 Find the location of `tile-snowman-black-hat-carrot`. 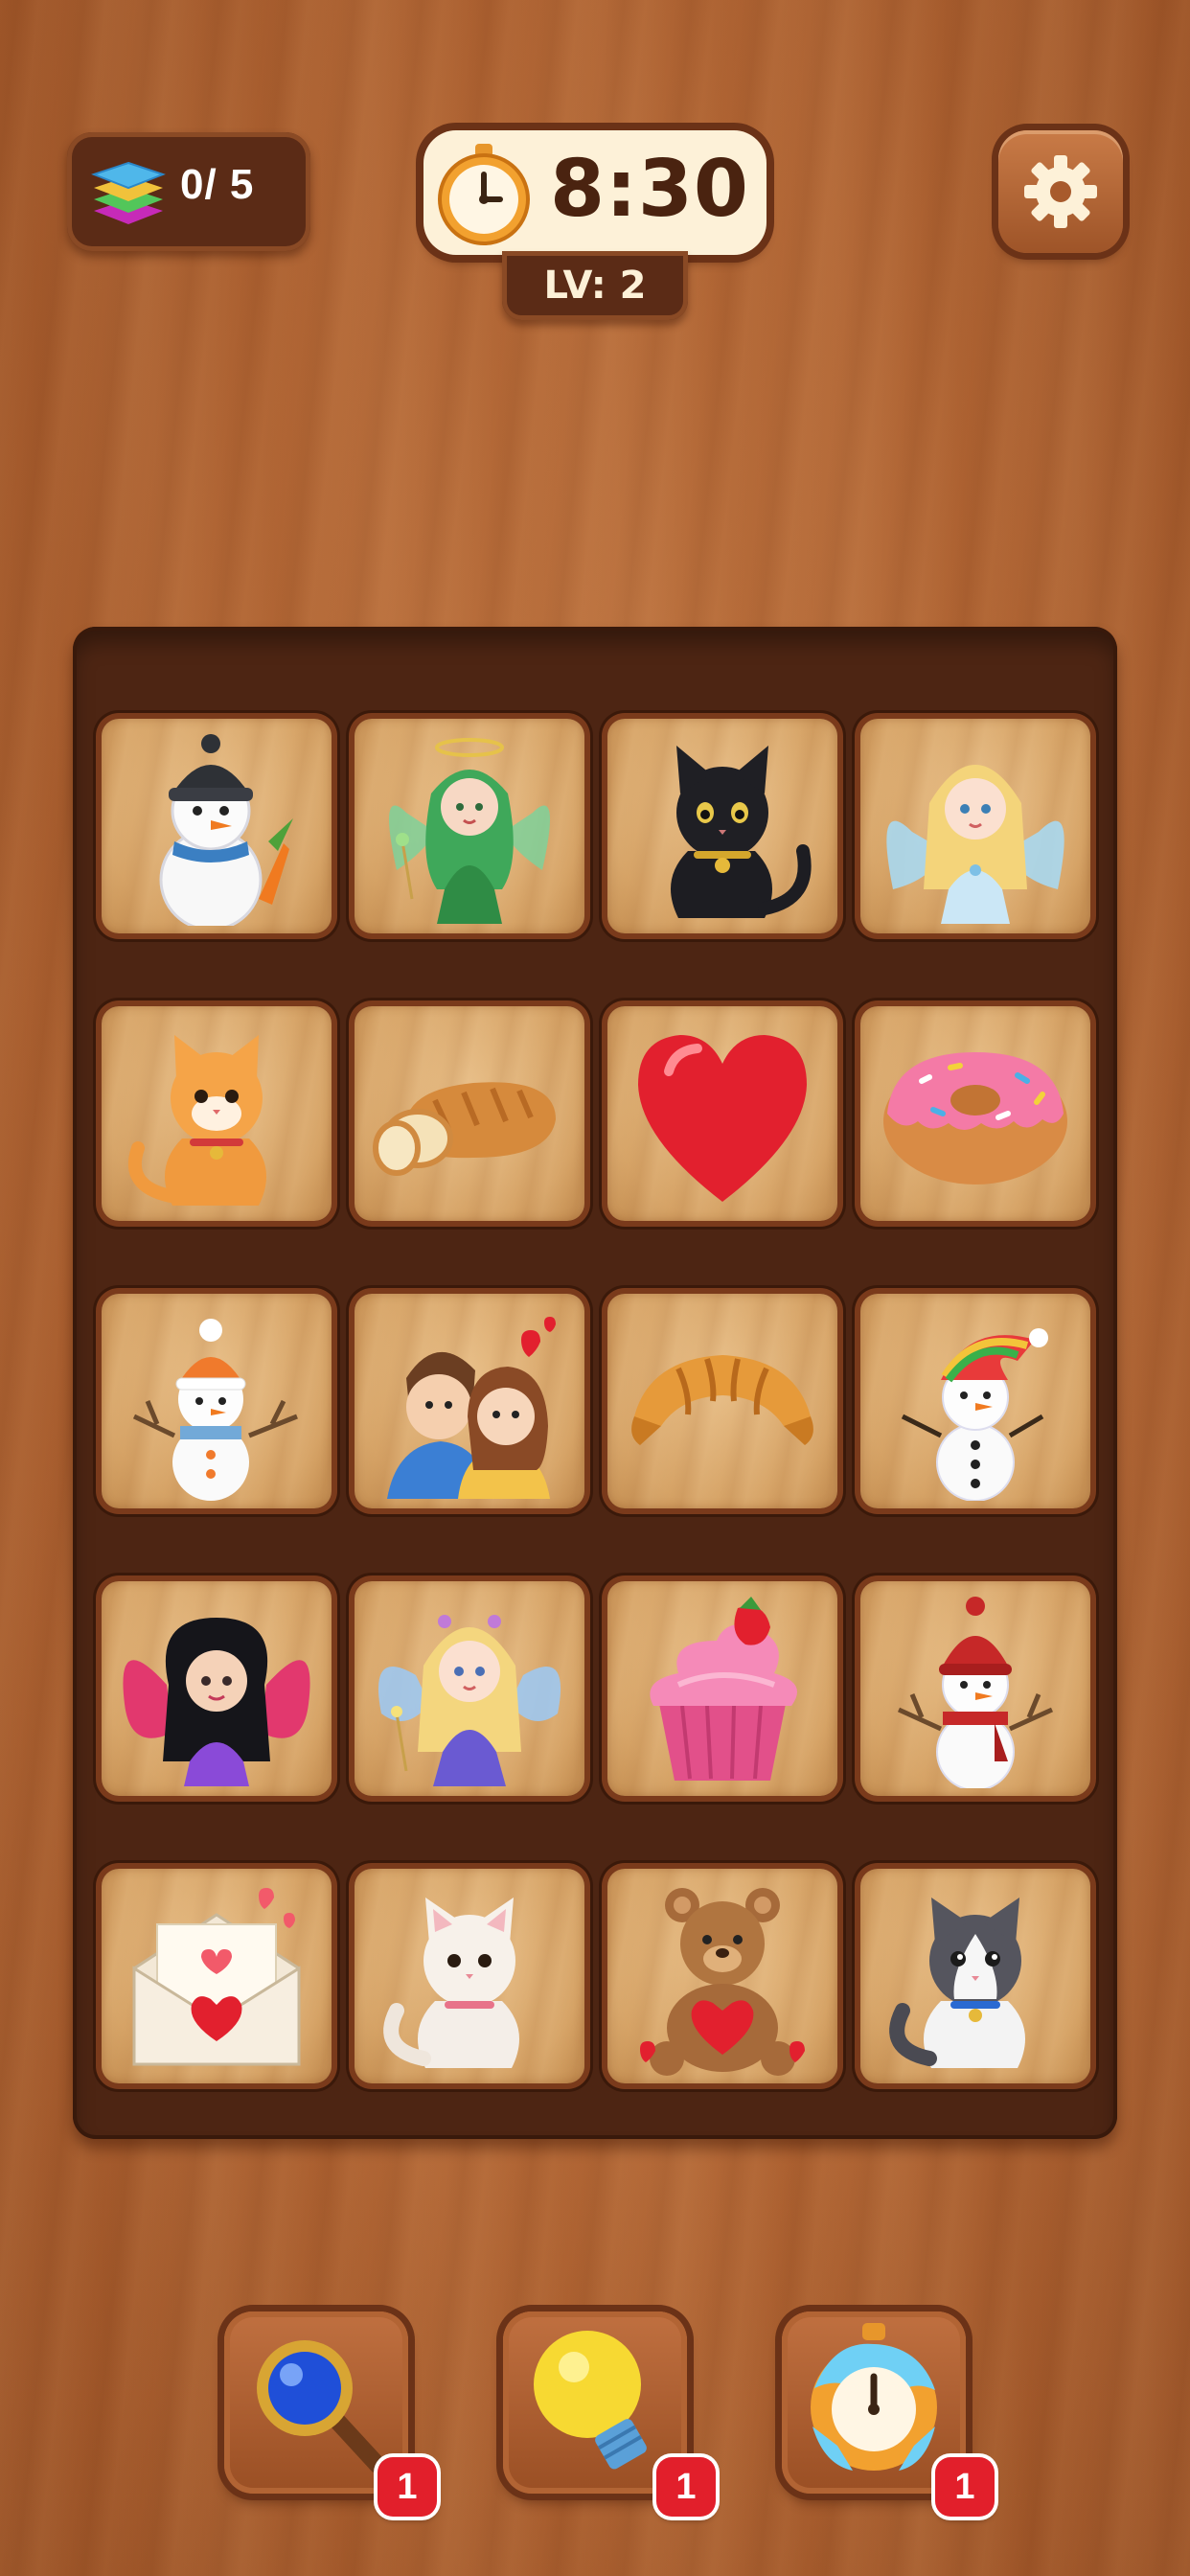

tile-snowman-black-hat-carrot is located at coordinates (217, 826).